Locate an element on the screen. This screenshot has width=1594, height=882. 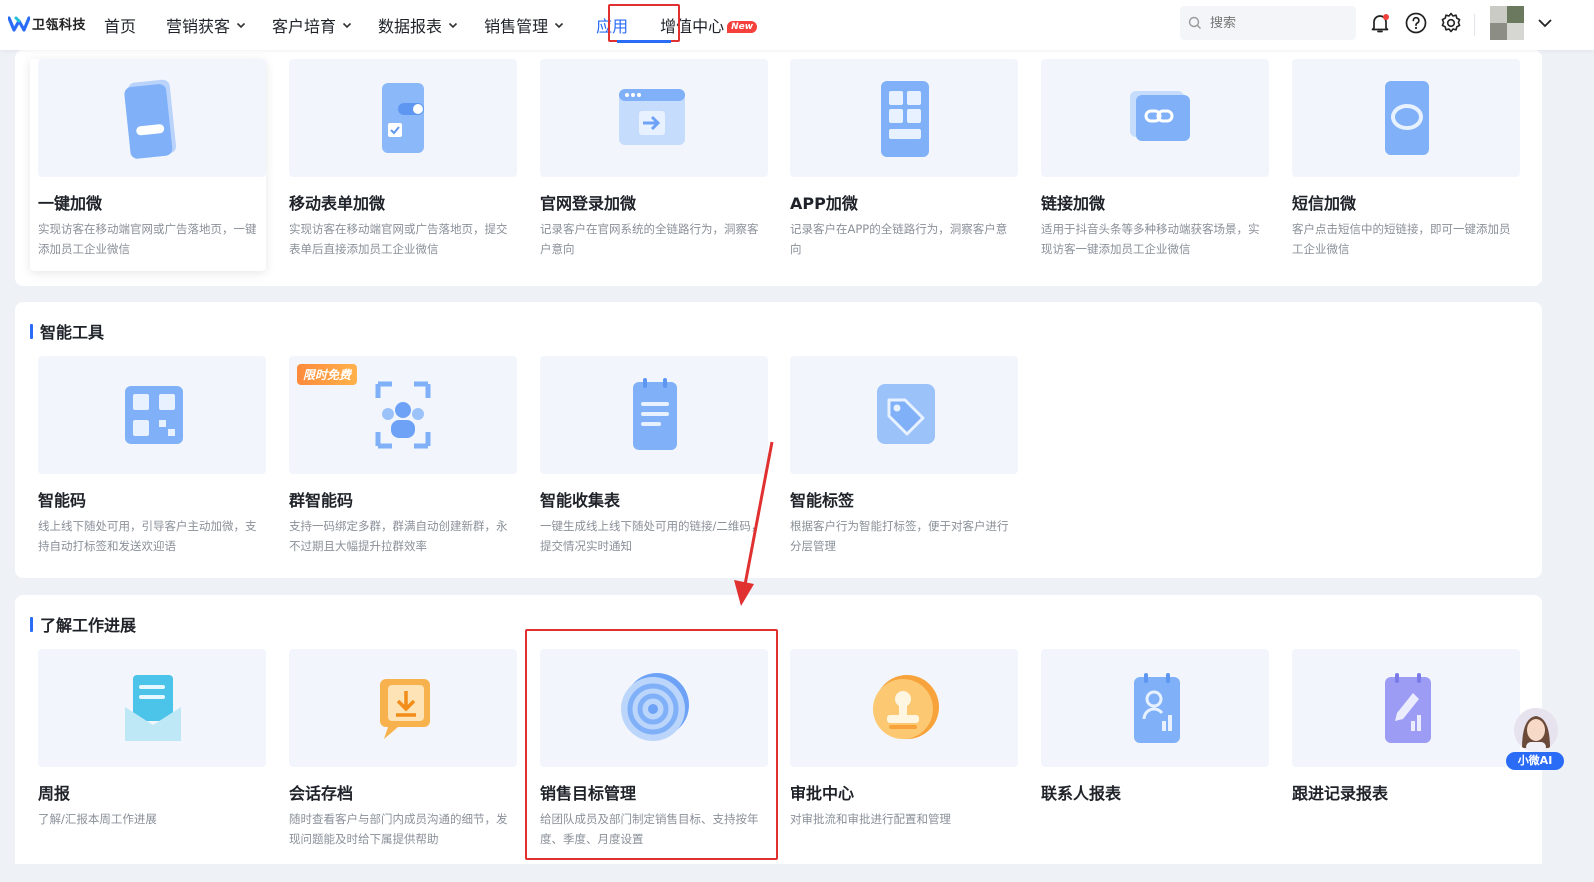
nav-item-nurture: 客户培育 is located at coordinates (312, 25).